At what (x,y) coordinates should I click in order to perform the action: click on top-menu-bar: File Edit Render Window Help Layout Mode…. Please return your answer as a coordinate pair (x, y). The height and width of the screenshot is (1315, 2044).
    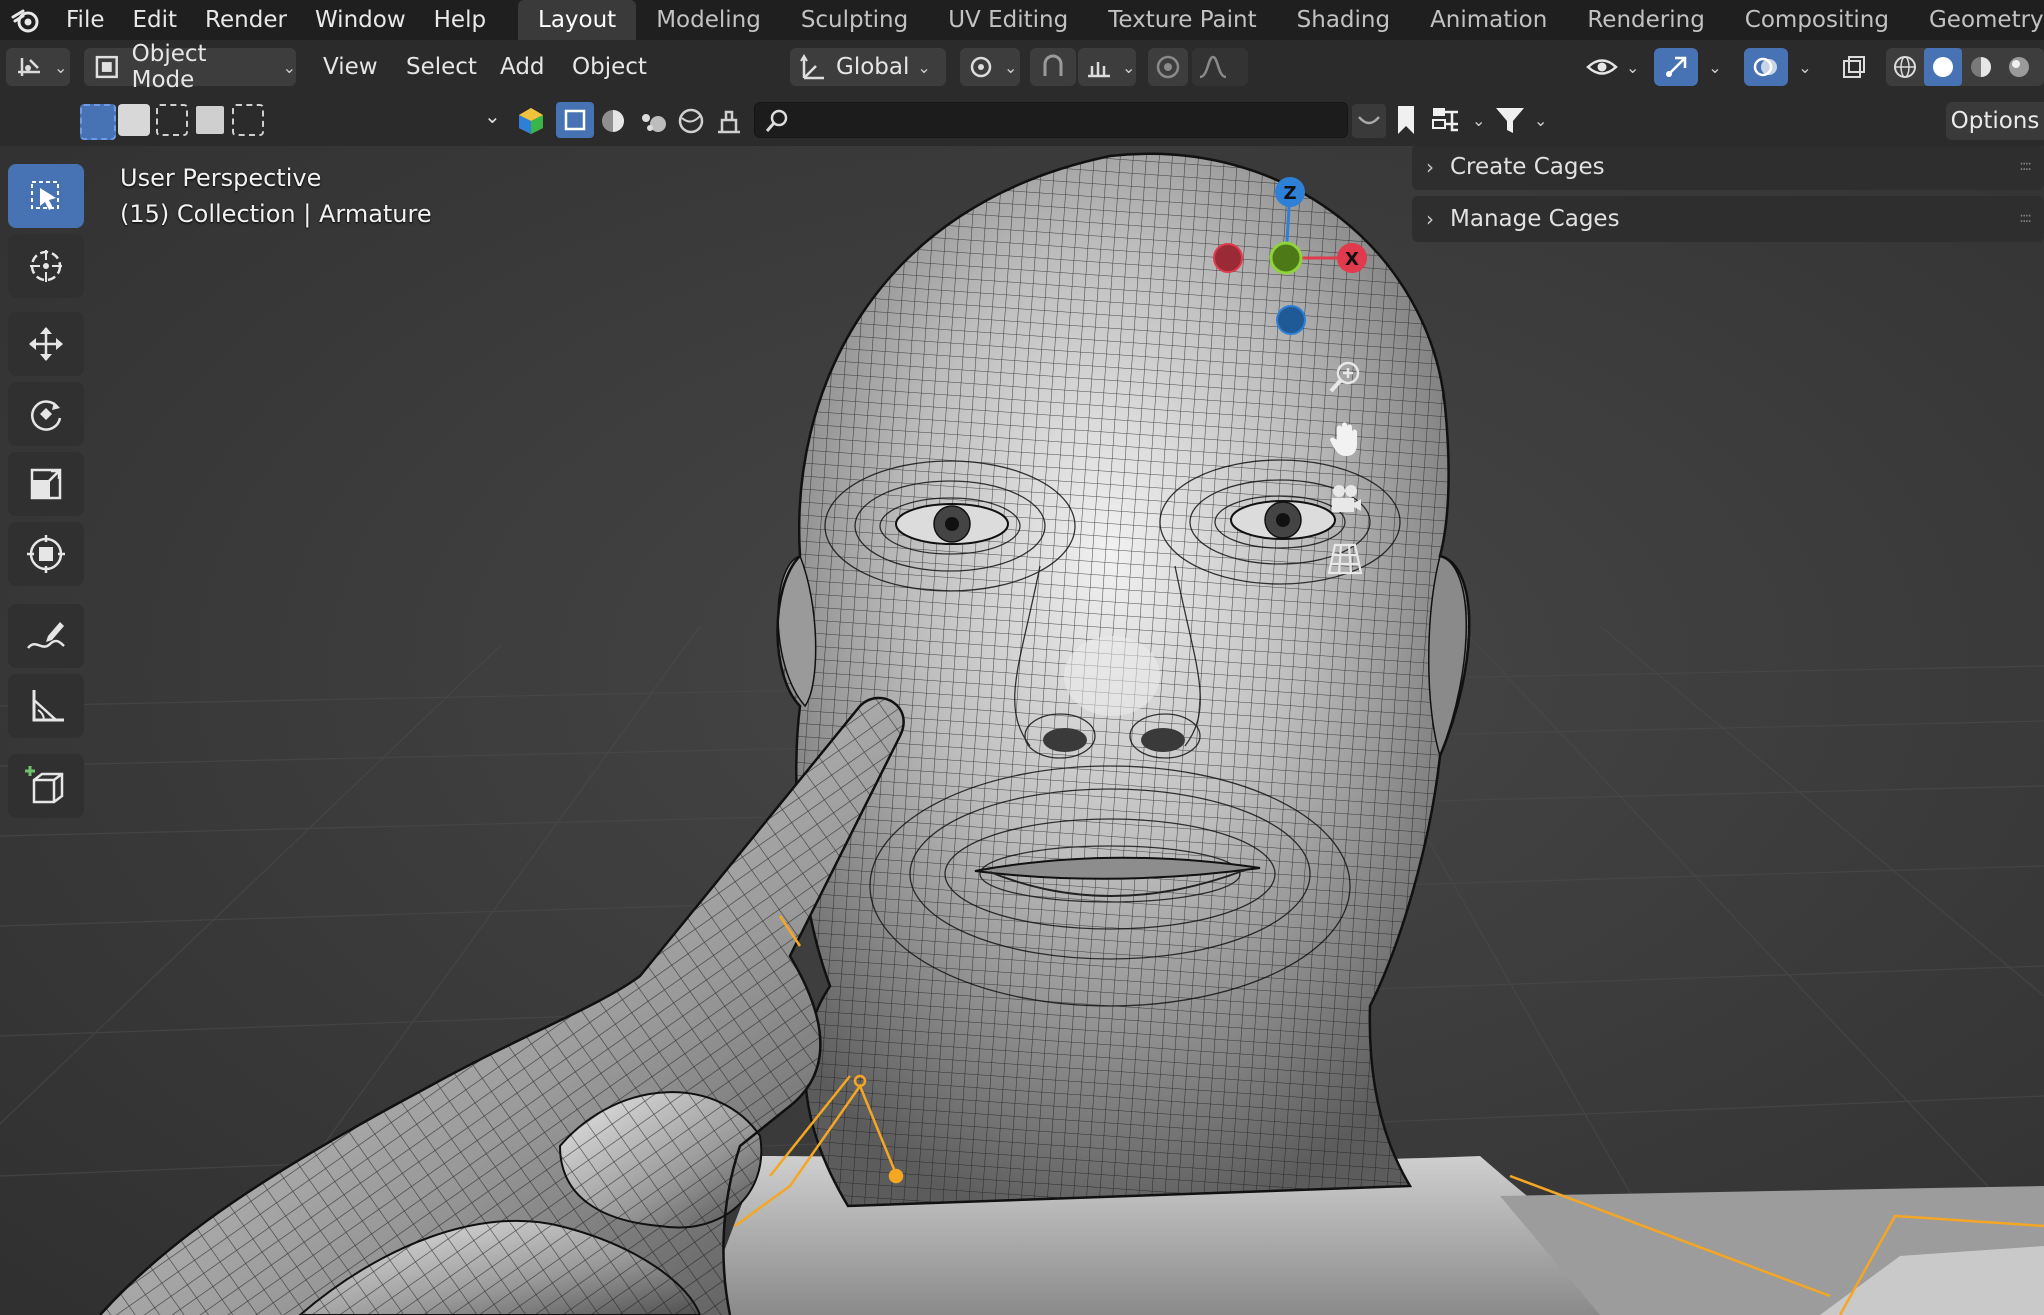
    Looking at the image, I should click on (1022, 20).